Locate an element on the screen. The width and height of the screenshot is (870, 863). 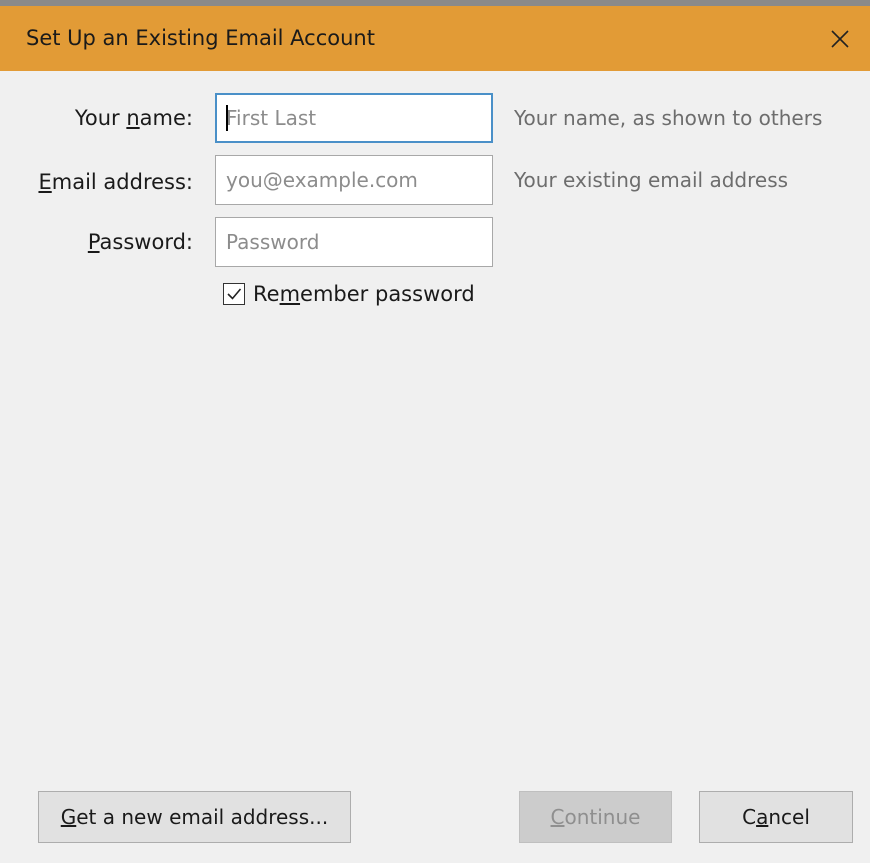
btn-accesskey: C is located at coordinates (557, 817).